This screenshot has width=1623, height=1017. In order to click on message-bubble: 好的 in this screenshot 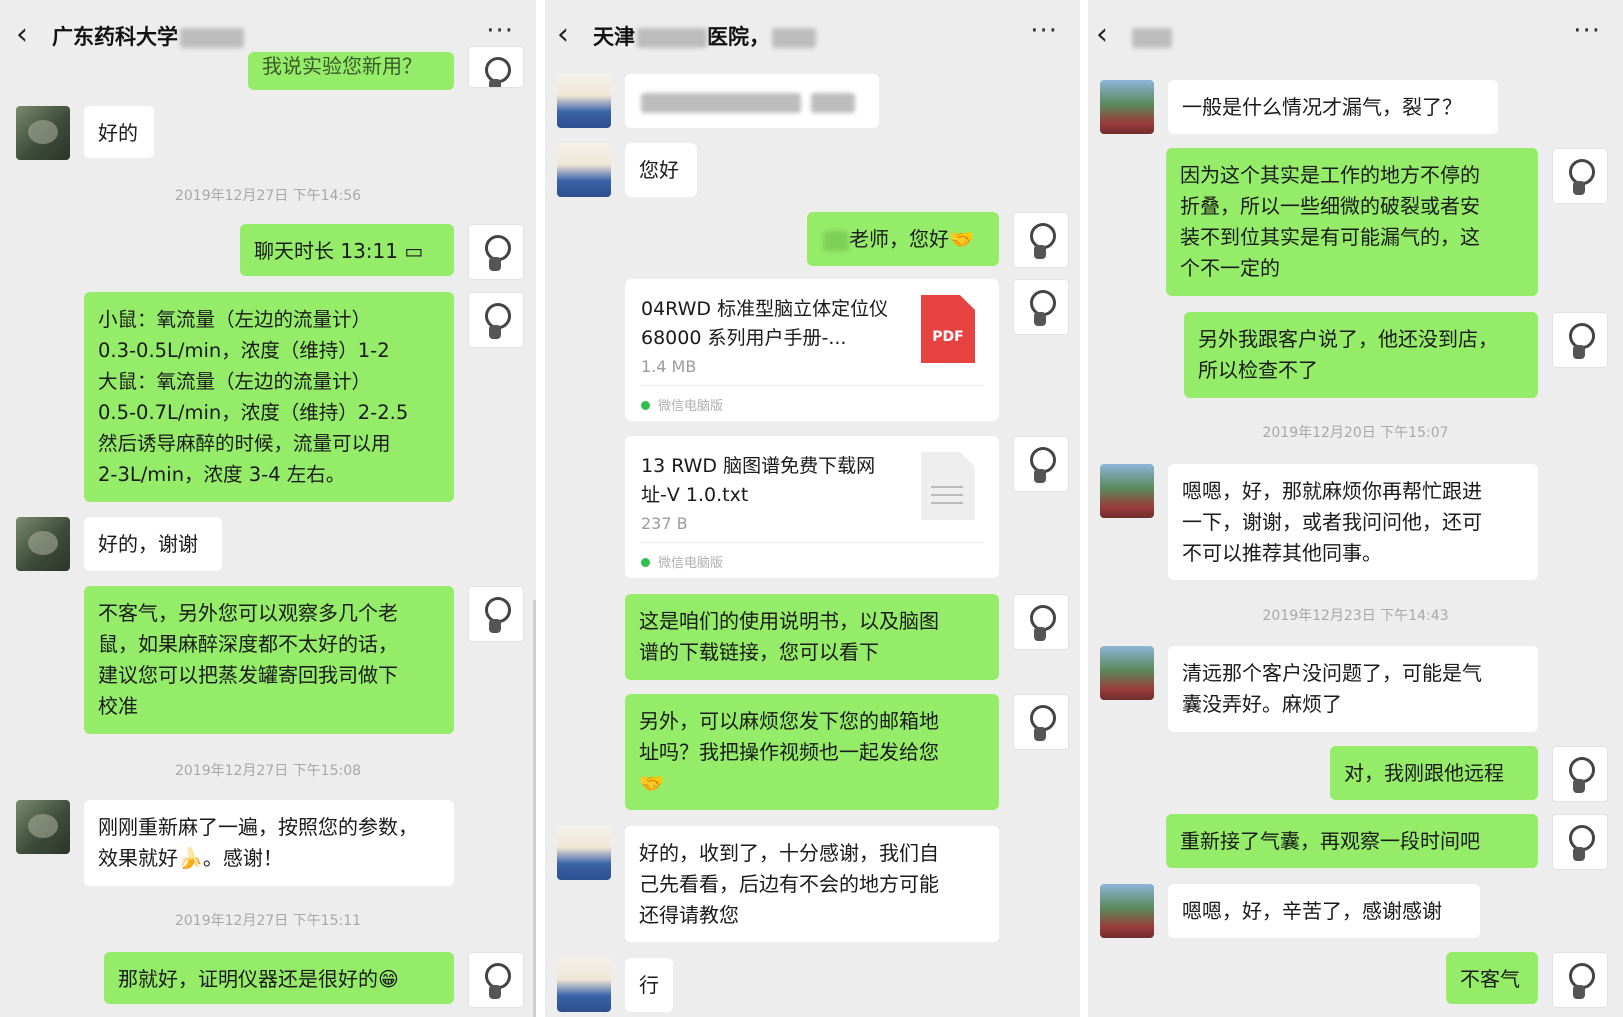, I will do `click(119, 132)`.